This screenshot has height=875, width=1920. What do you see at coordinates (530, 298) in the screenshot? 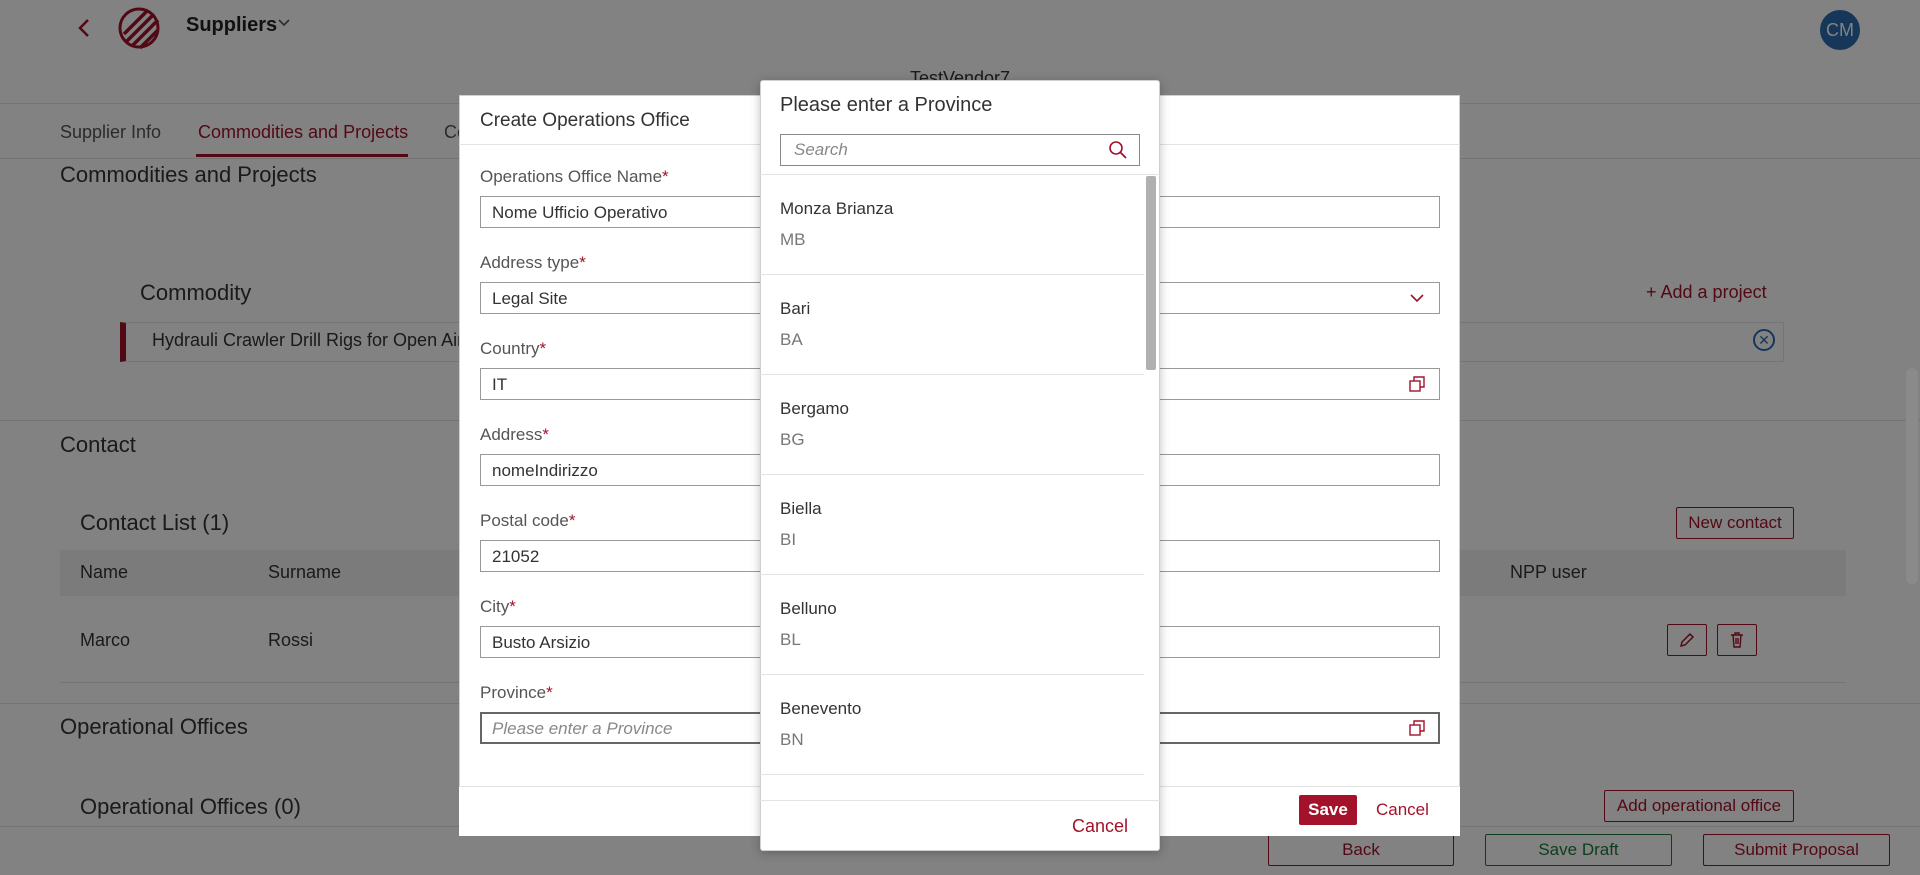
I see `address-type-value: Legal Site` at bounding box center [530, 298].